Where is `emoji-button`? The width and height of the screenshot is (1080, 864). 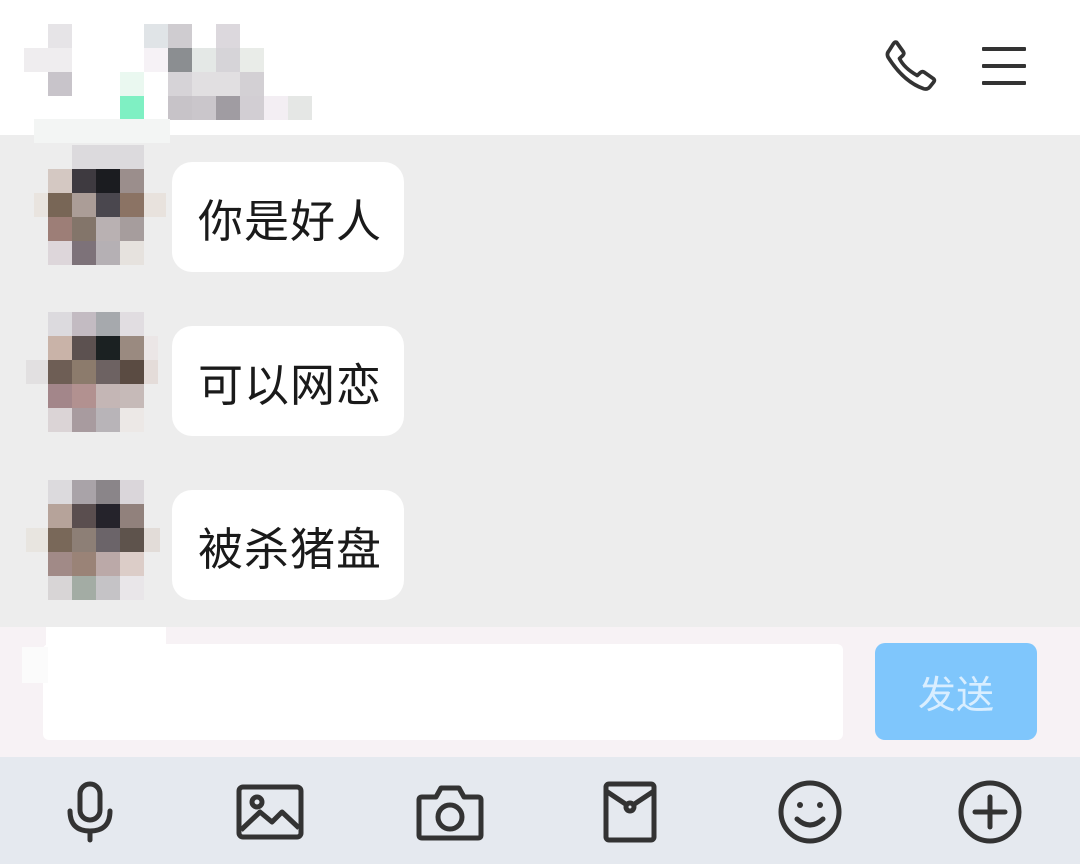 emoji-button is located at coordinates (810, 812).